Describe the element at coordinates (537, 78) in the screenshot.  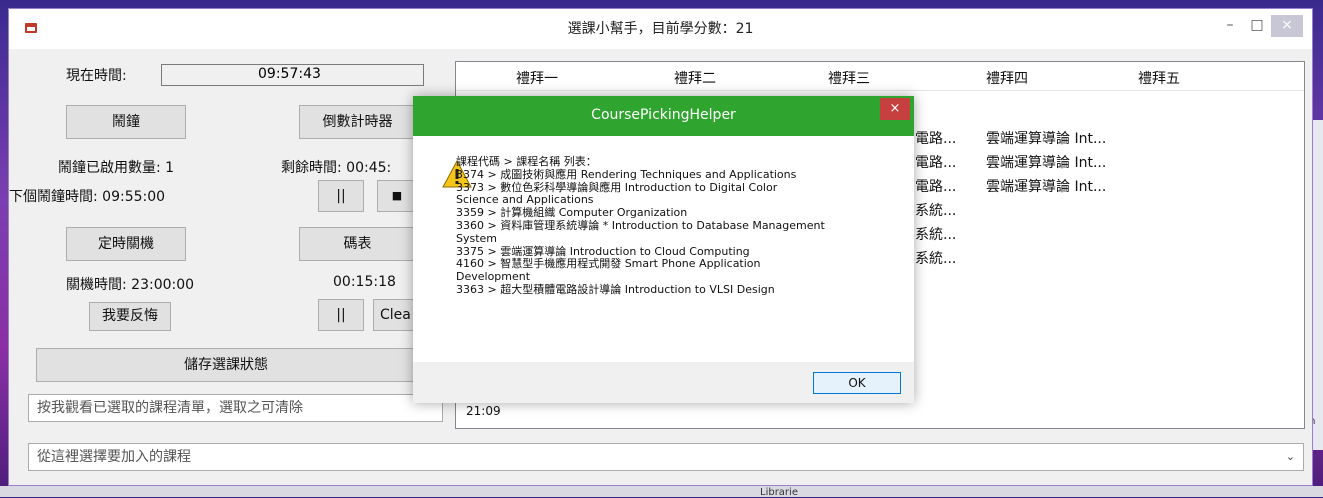
I see `column-header-monday: 禮拜一` at that location.